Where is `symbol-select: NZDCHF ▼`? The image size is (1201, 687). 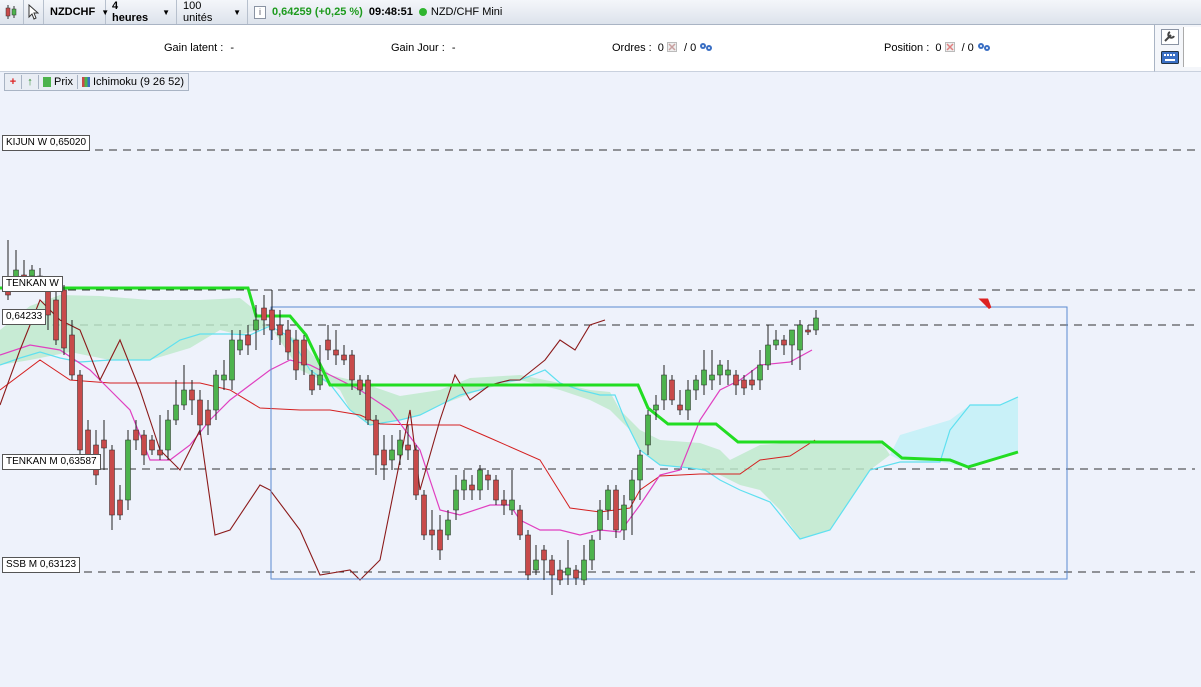 symbol-select: NZDCHF ▼ is located at coordinates (76, 12).